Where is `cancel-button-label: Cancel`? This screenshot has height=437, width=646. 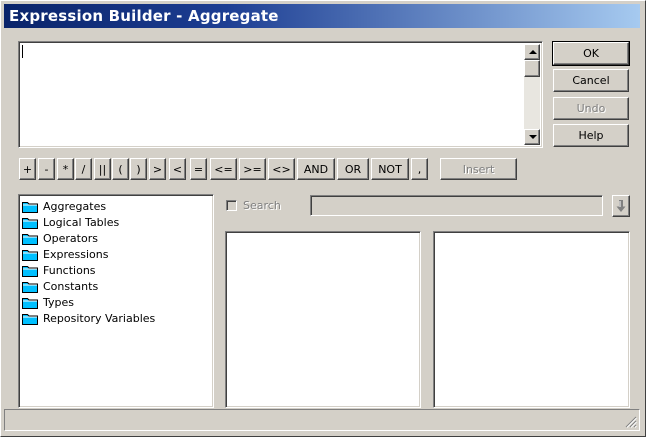 cancel-button-label: Cancel is located at coordinates (591, 80).